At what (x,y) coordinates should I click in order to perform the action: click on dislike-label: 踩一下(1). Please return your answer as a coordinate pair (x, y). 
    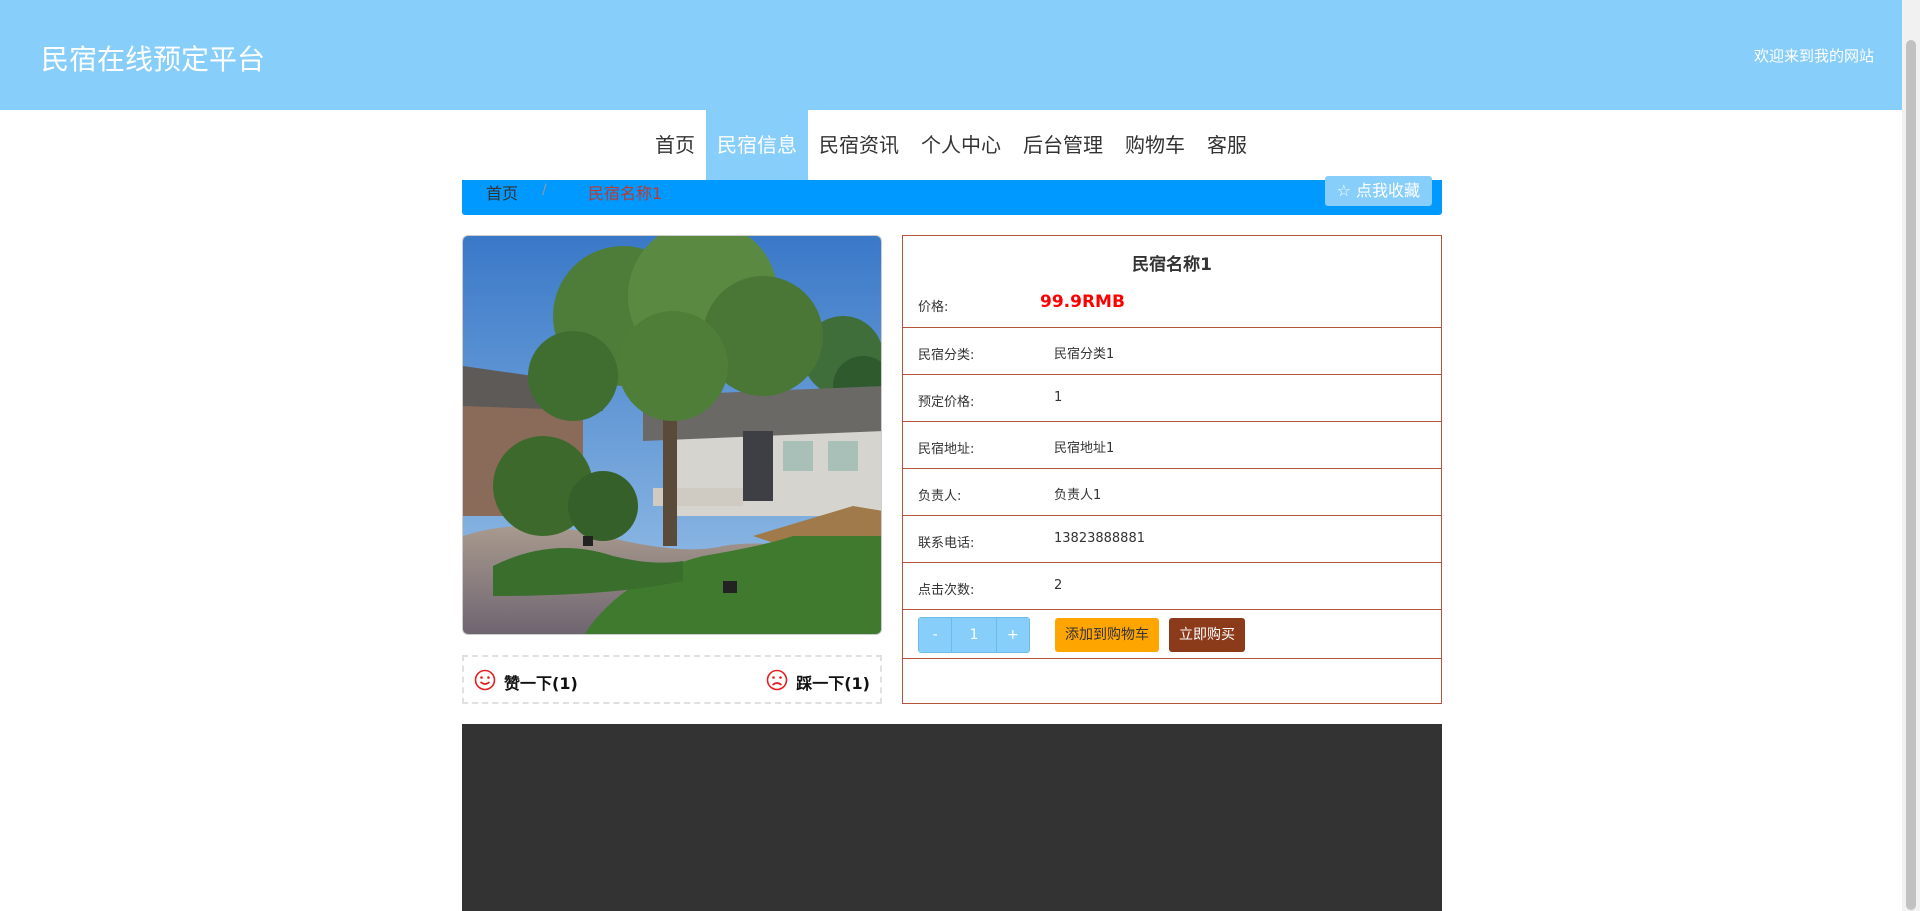
    Looking at the image, I should click on (833, 683).